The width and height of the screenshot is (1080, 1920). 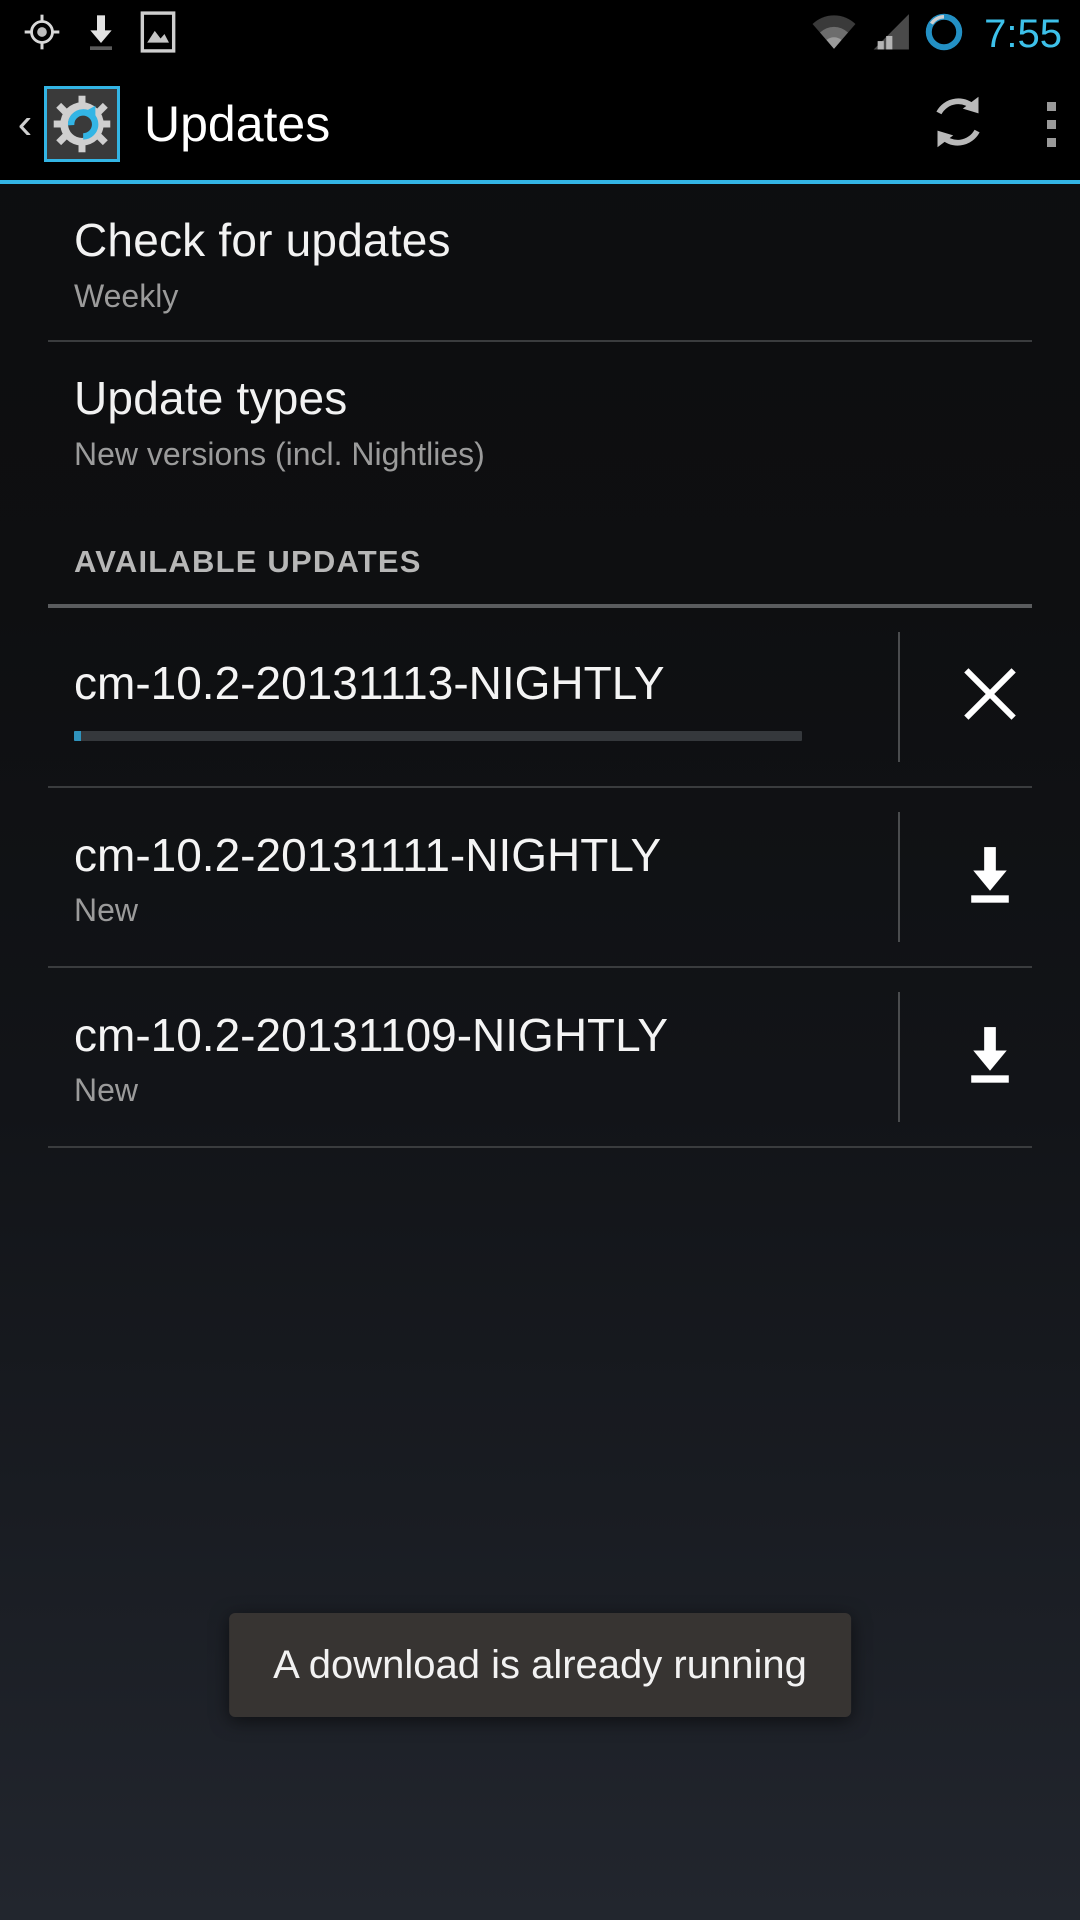 What do you see at coordinates (540, 124) in the screenshot?
I see `action-bar: ‹ Updates` at bounding box center [540, 124].